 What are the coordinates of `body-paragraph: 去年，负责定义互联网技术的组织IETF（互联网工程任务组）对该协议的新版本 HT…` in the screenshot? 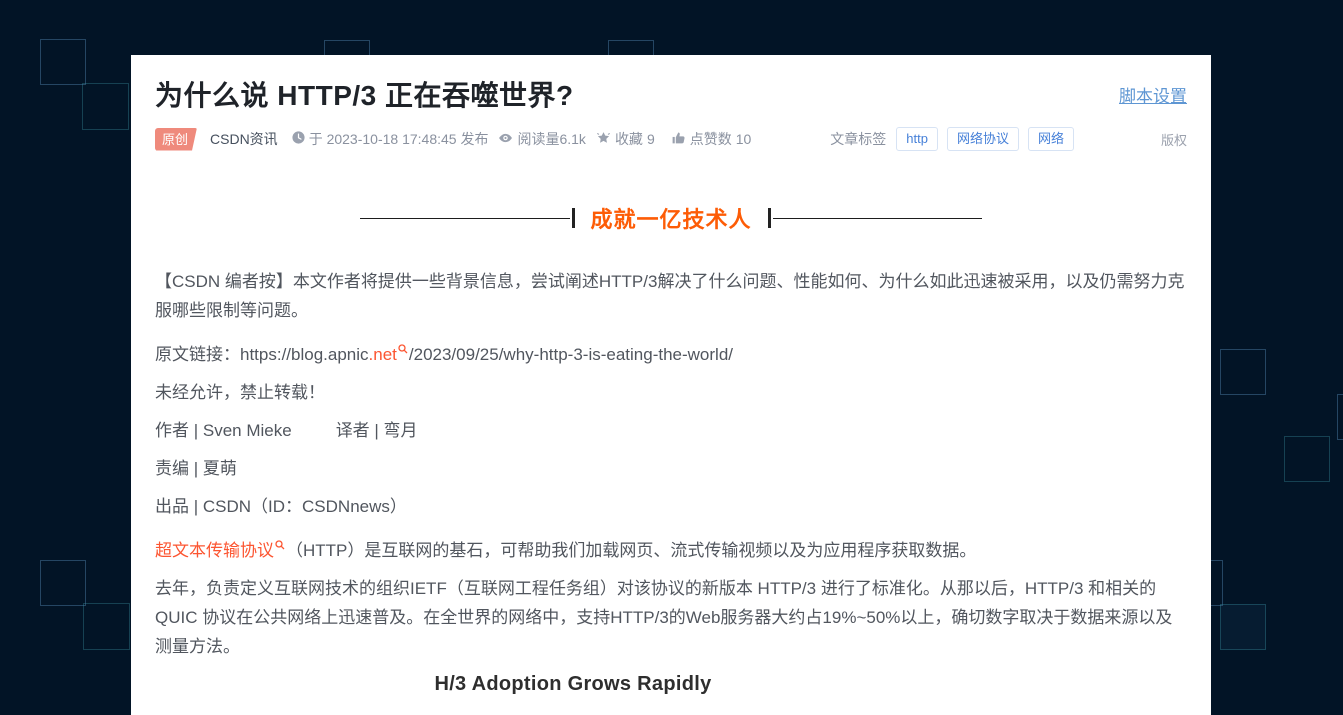 It's located at (664, 617).